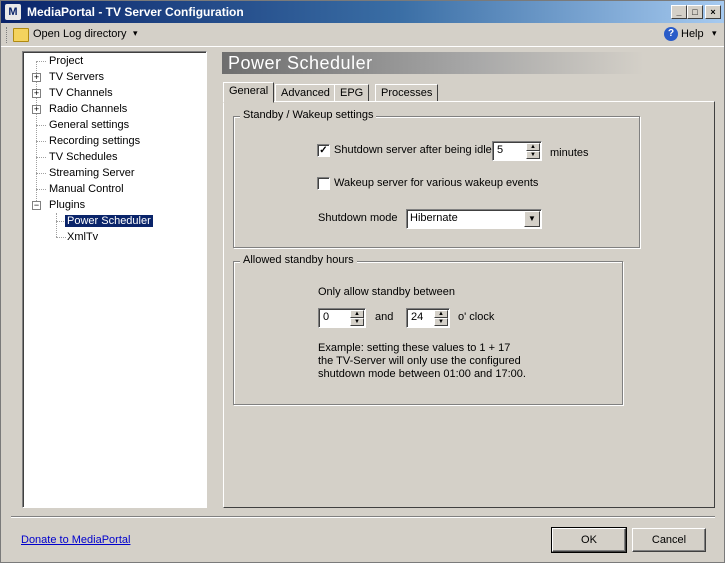 Image resolution: width=725 pixels, height=563 pixels. What do you see at coordinates (413, 150) in the screenshot?
I see `shutdown-idle-label: Shutdown server after being idle` at bounding box center [413, 150].